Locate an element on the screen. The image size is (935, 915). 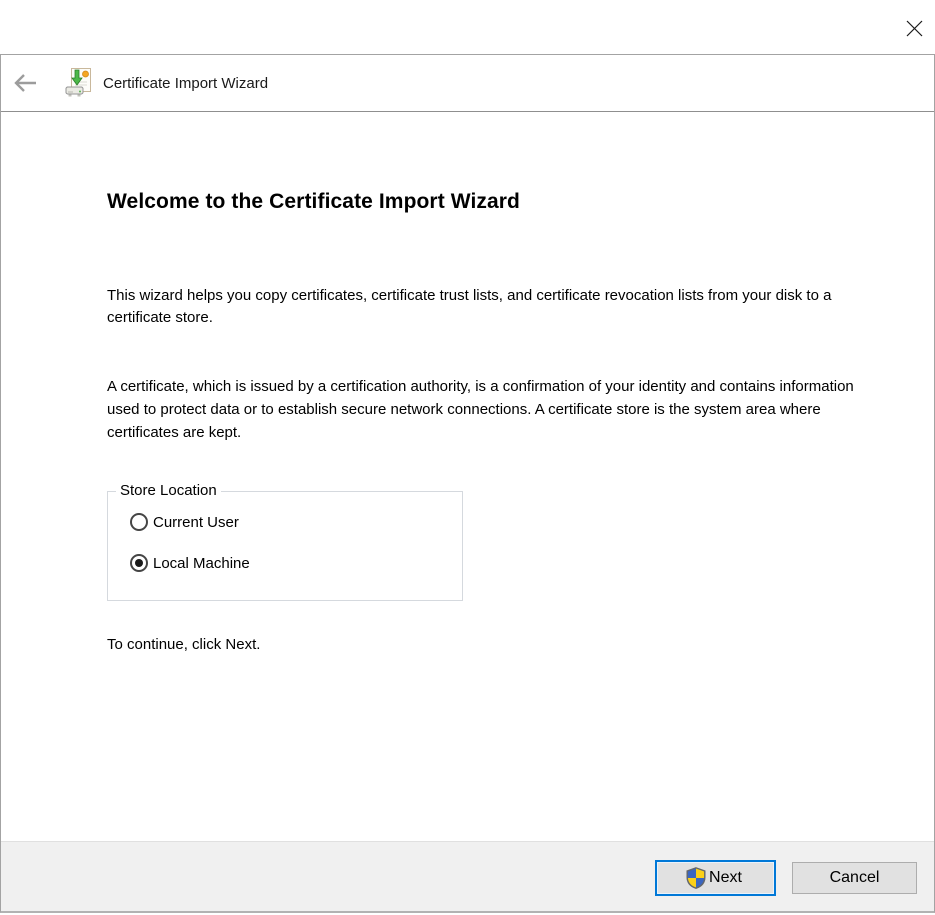
next-button: Next is located at coordinates (715, 878).